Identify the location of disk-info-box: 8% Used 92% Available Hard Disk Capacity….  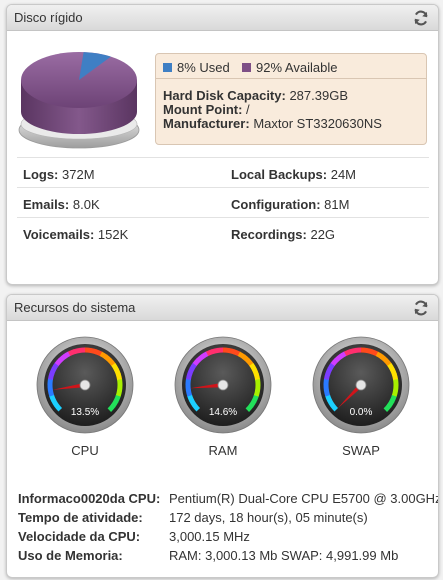
(291, 99).